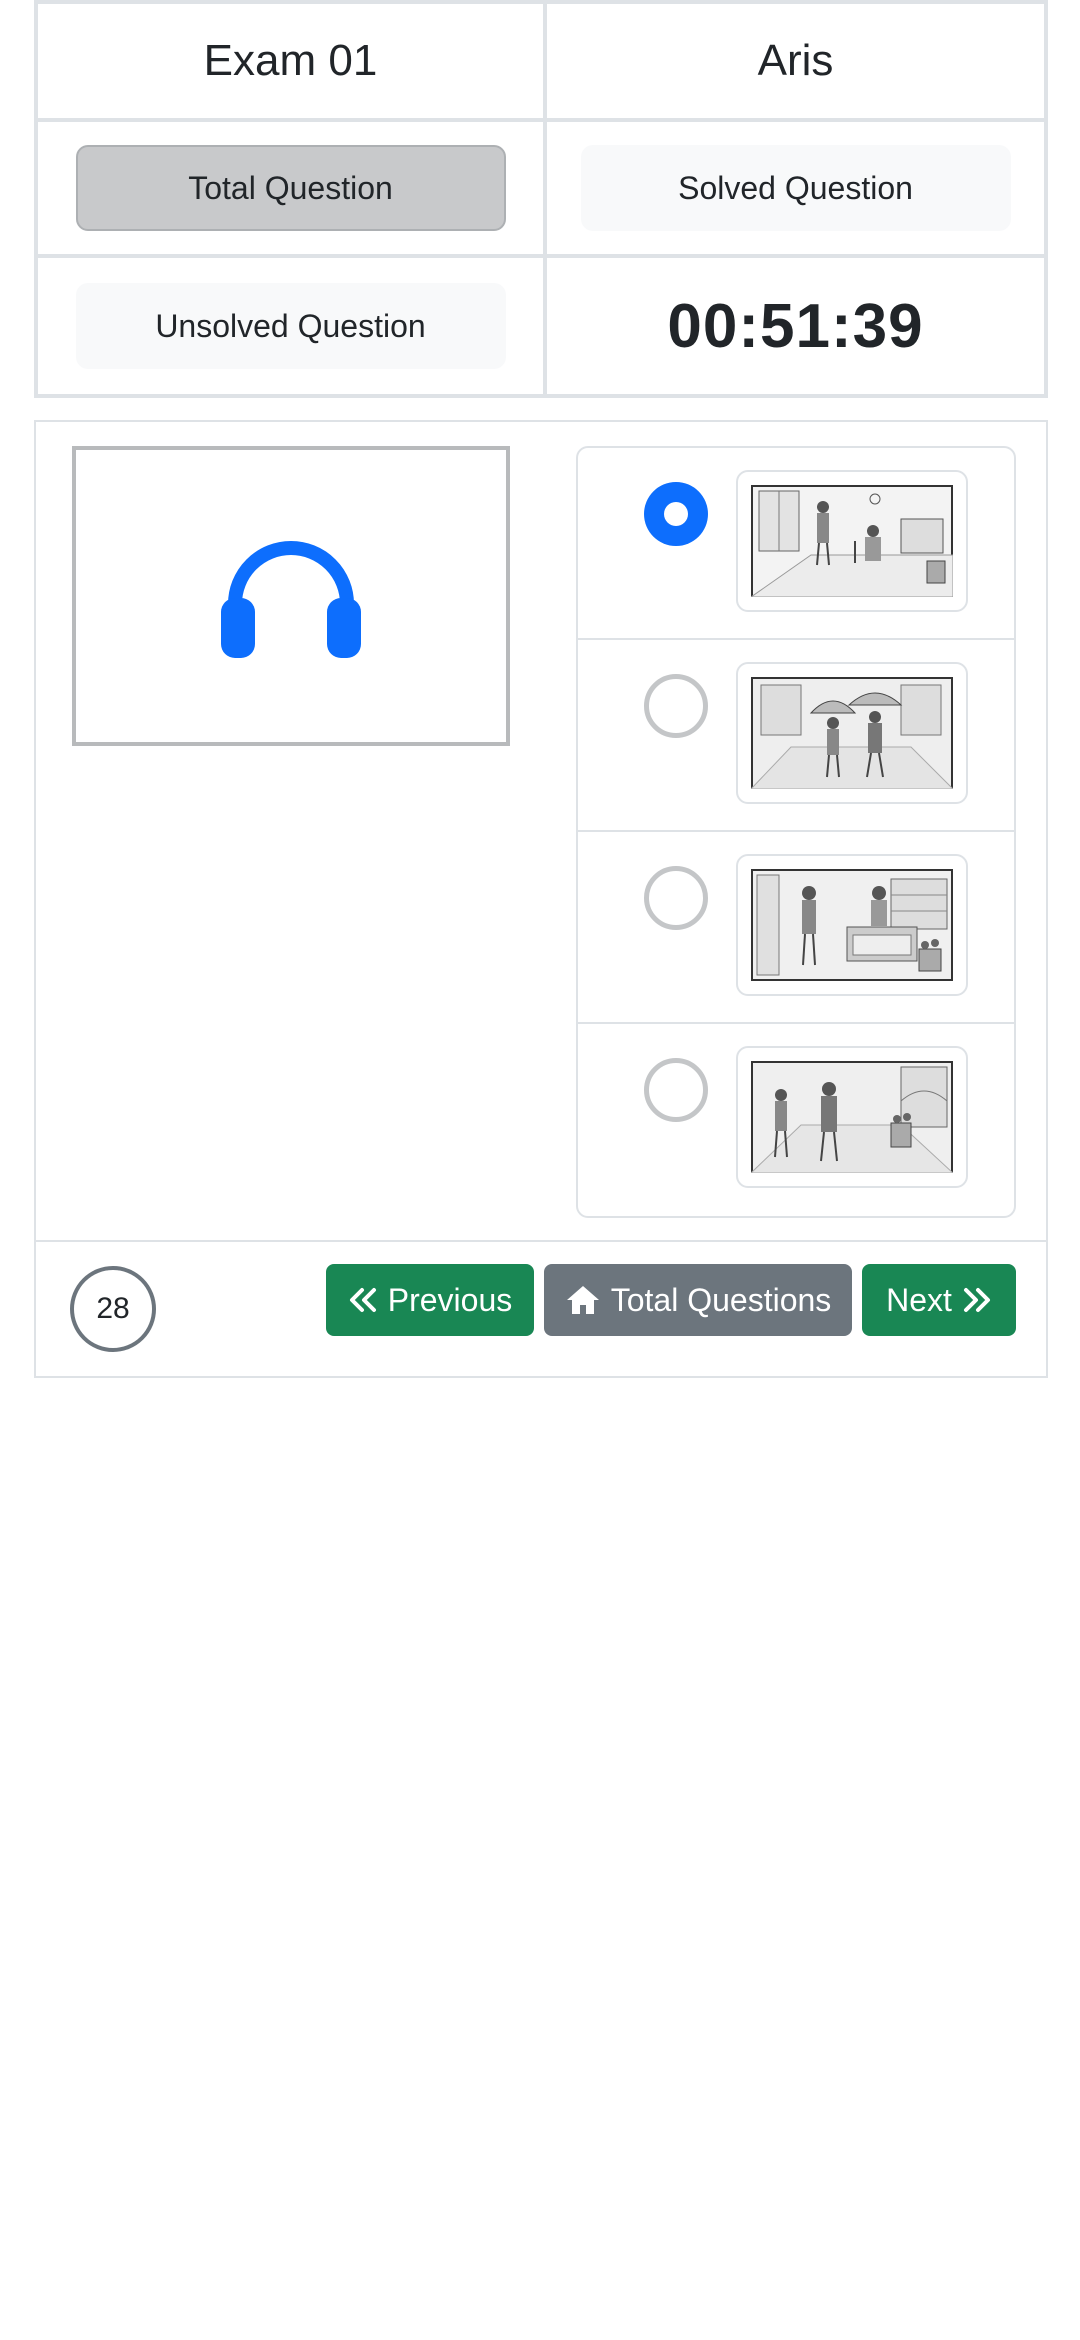 The width and height of the screenshot is (1080, 2340). I want to click on card-footer-divider, so click(541, 1241).